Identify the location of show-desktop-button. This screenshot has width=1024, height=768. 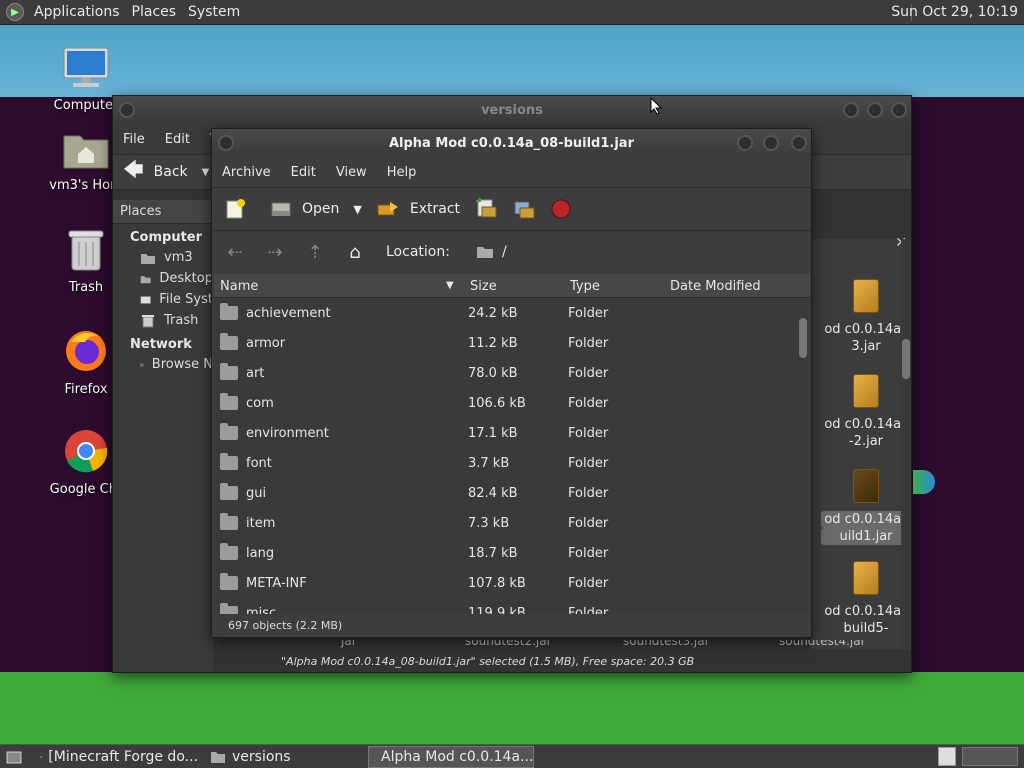
(17, 757).